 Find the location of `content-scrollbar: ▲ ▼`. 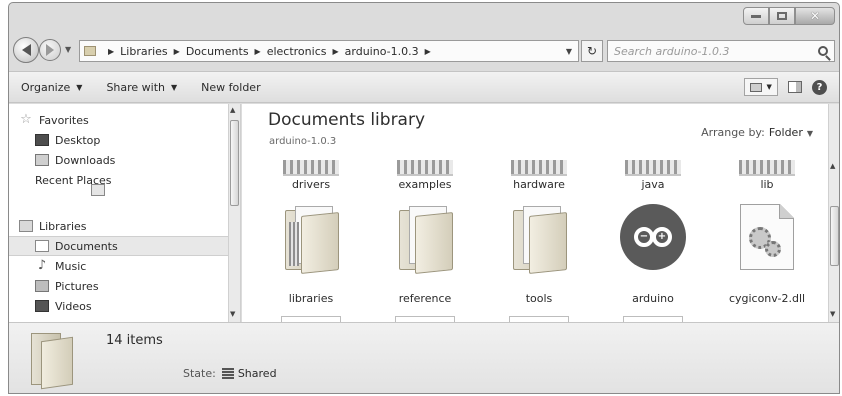

content-scrollbar: ▲ ▼ is located at coordinates (833, 213).